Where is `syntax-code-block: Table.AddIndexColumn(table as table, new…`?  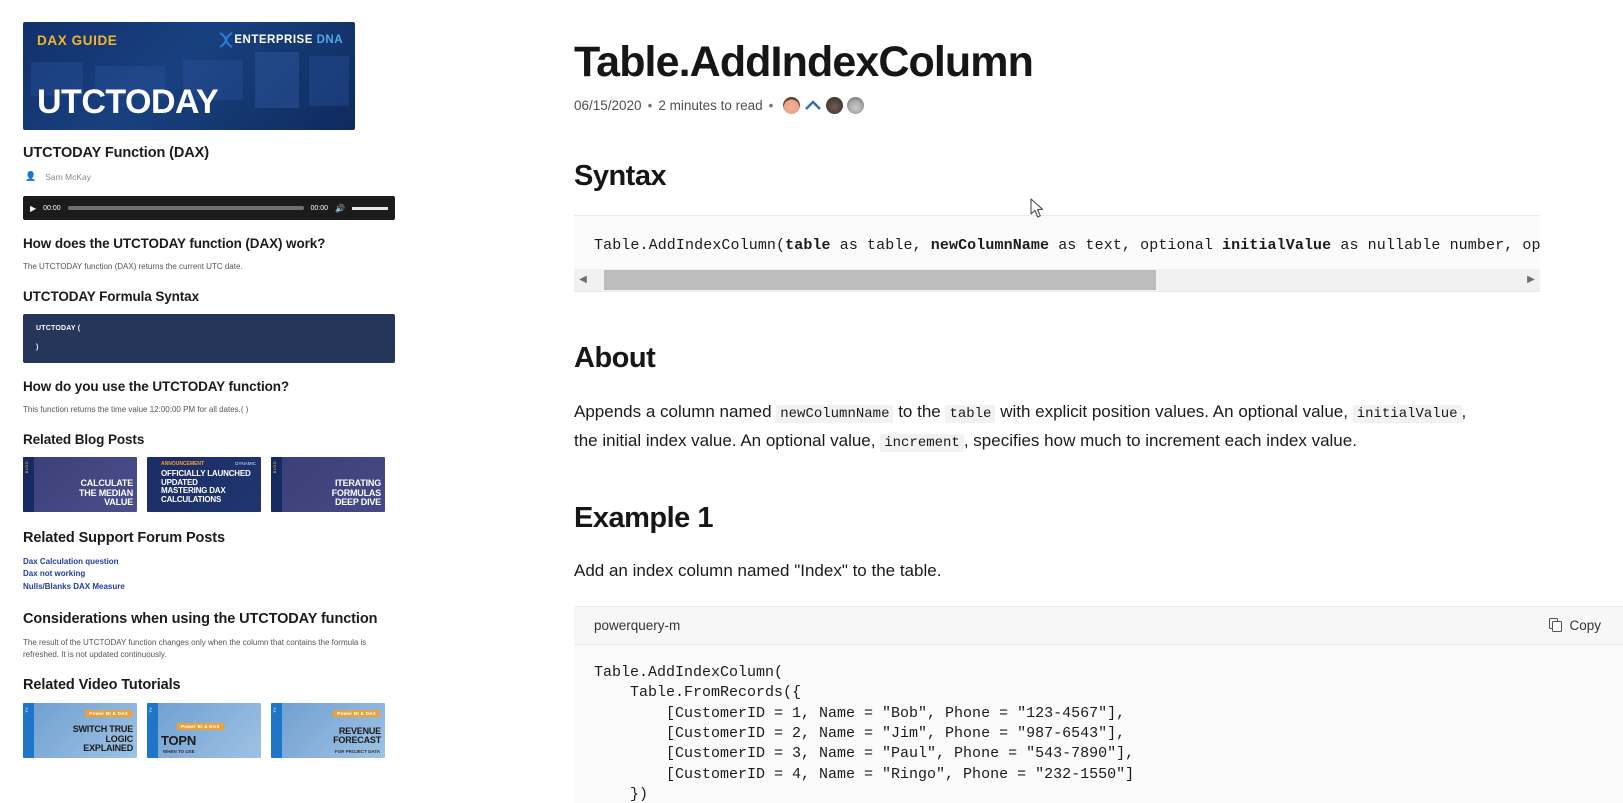
syntax-code-block: Table.AddIndexColumn(table as table, new… is located at coordinates (1057, 254).